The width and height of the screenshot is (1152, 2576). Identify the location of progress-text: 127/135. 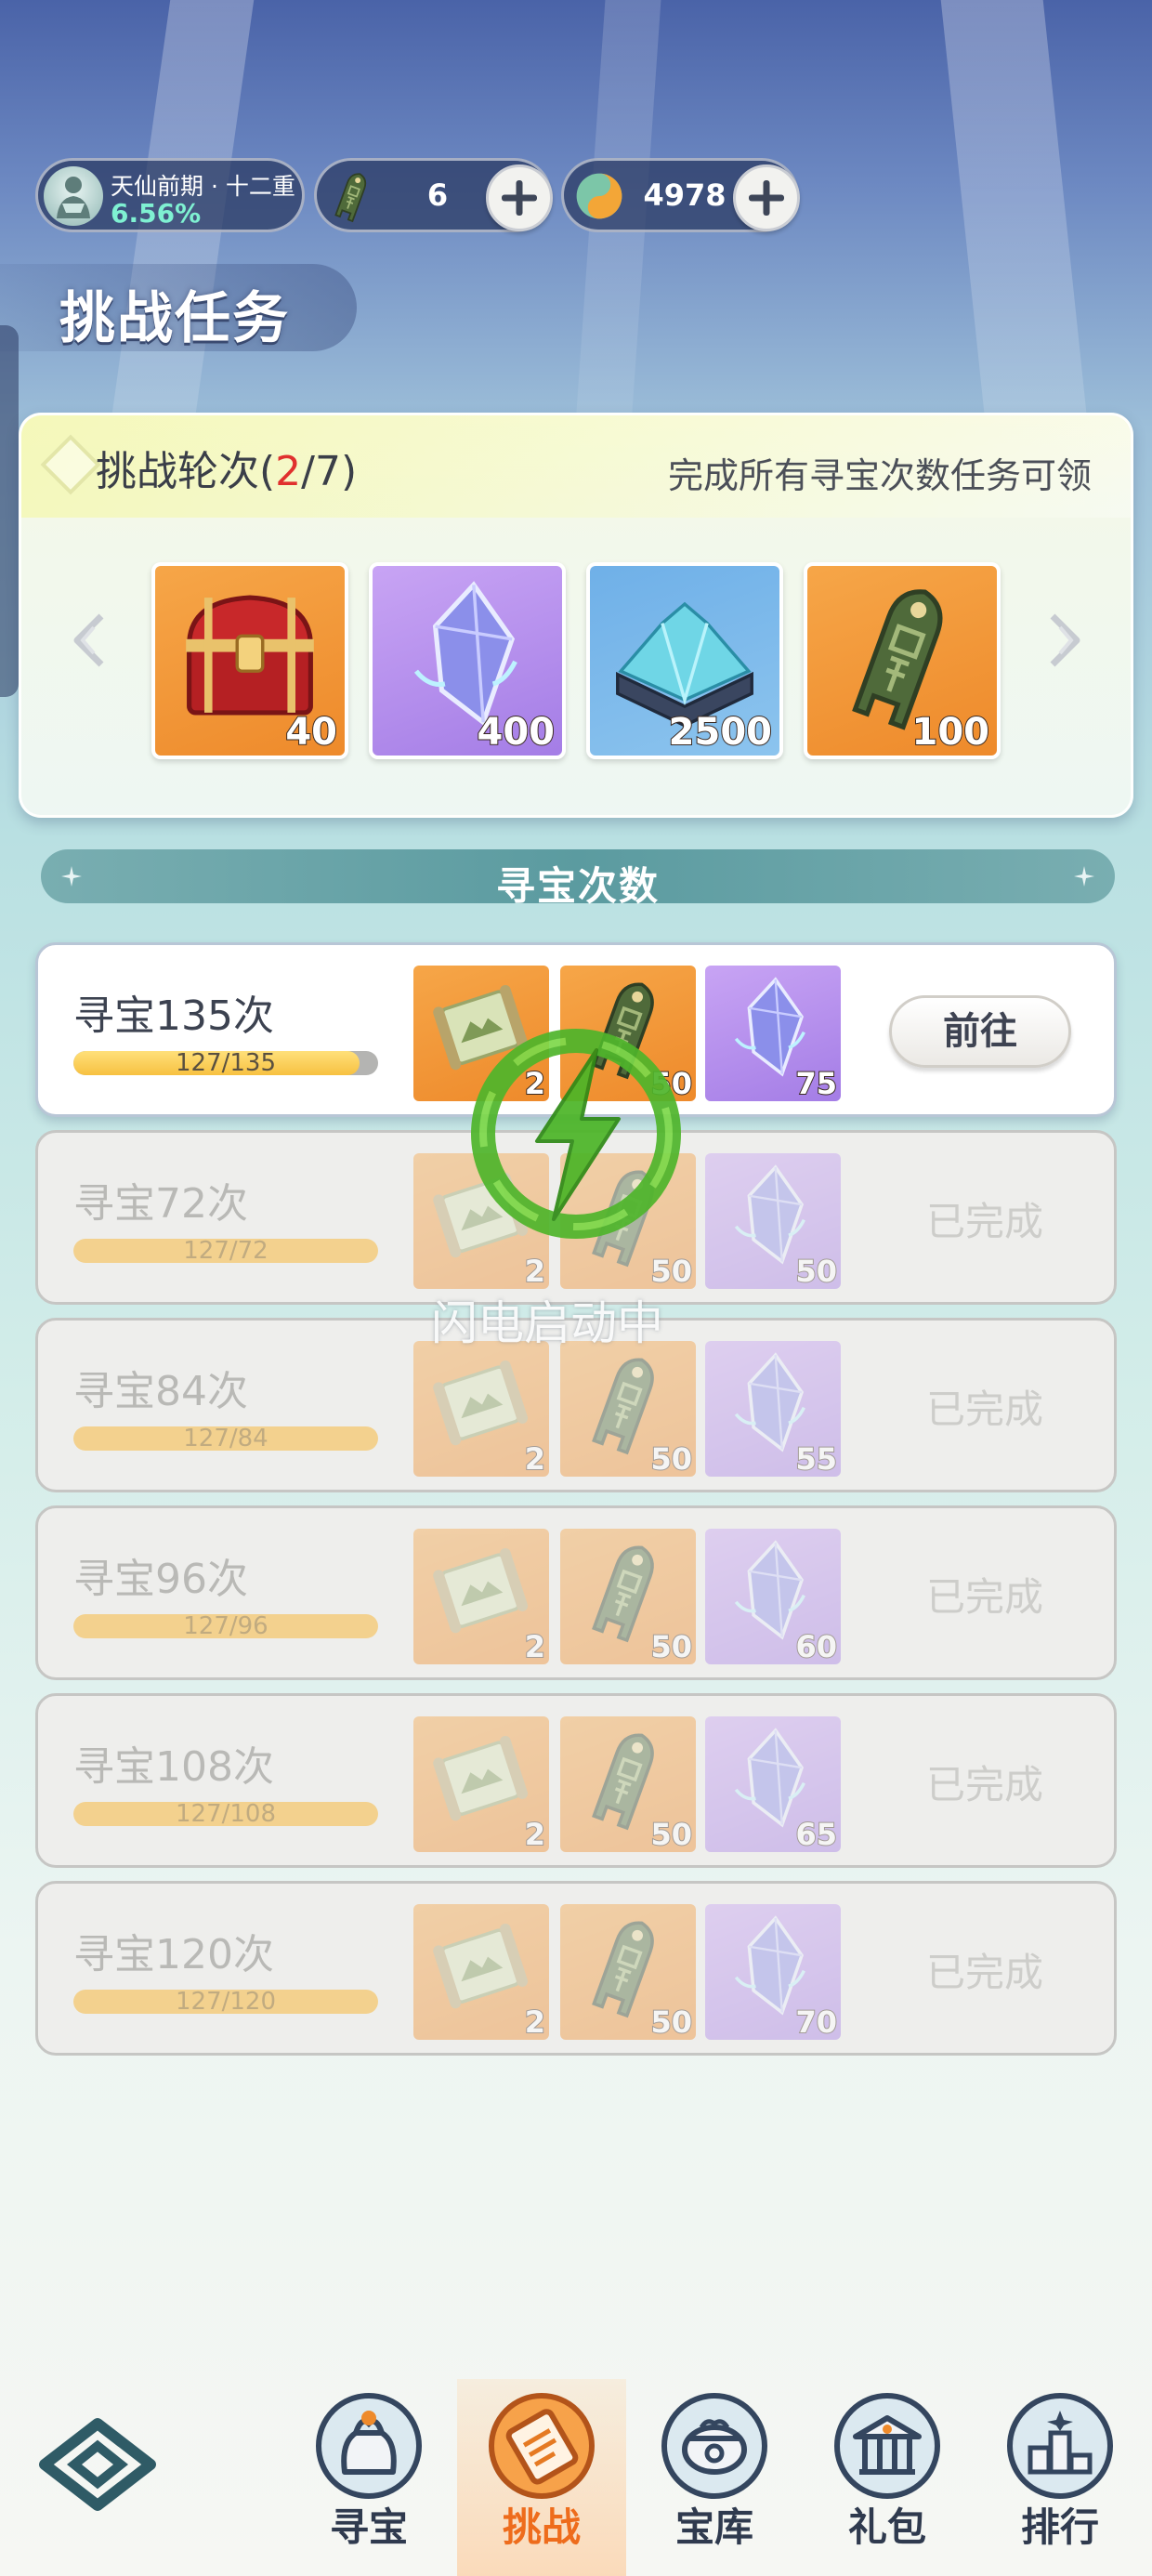
(225, 1063).